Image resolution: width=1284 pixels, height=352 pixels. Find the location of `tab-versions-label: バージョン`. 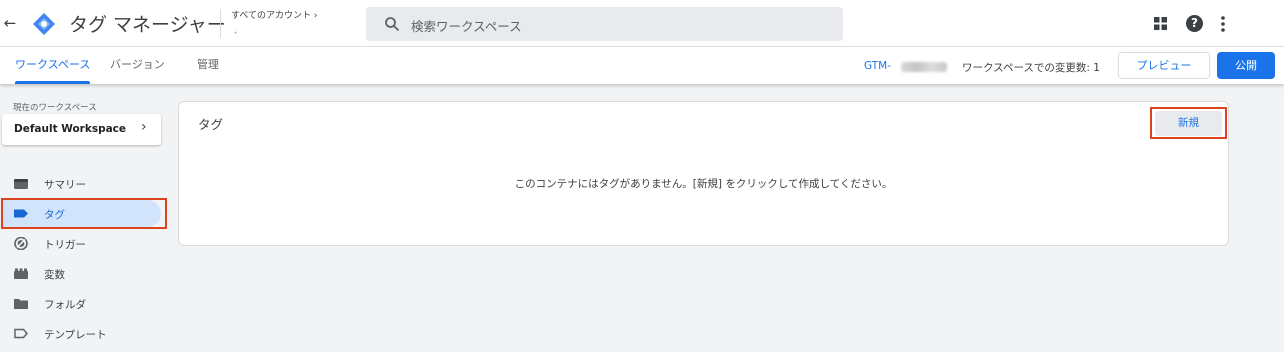

tab-versions-label: バージョン is located at coordinates (137, 64).